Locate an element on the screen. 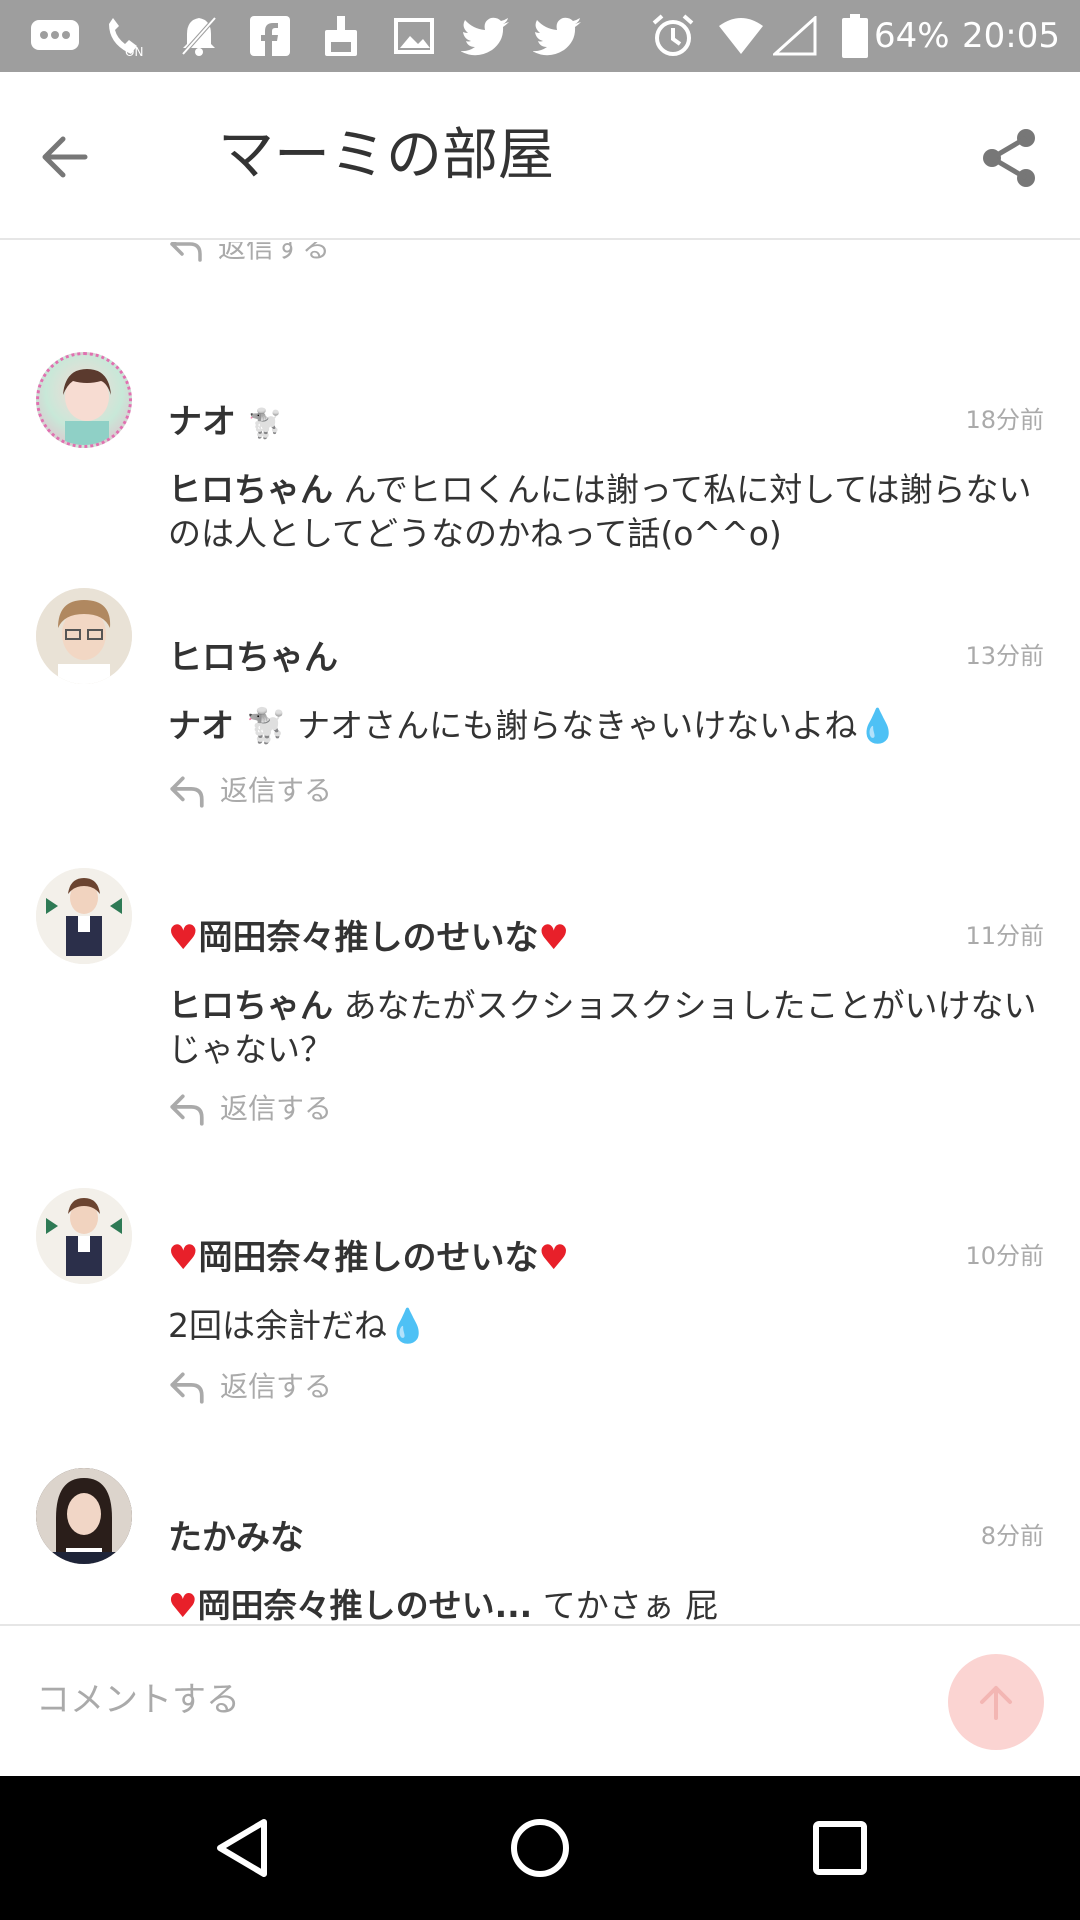  author-name: ヒロちゃん is located at coordinates (253, 658).